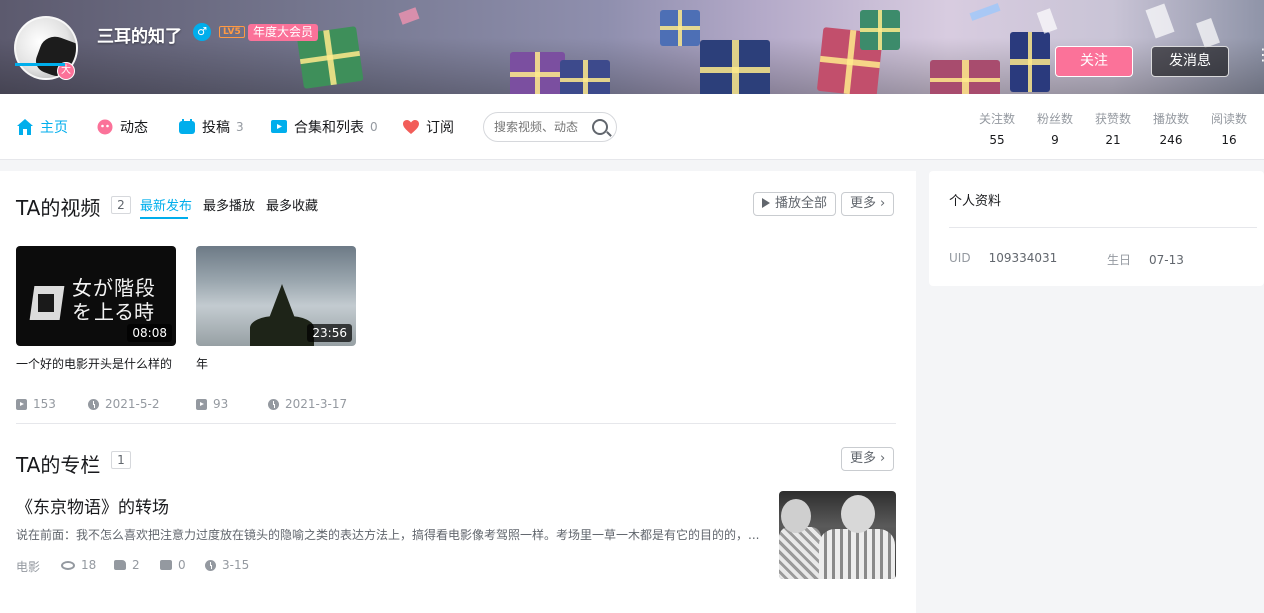 The image size is (1264, 613). What do you see at coordinates (1103, 227) in the screenshot?
I see `profile-info-divider` at bounding box center [1103, 227].